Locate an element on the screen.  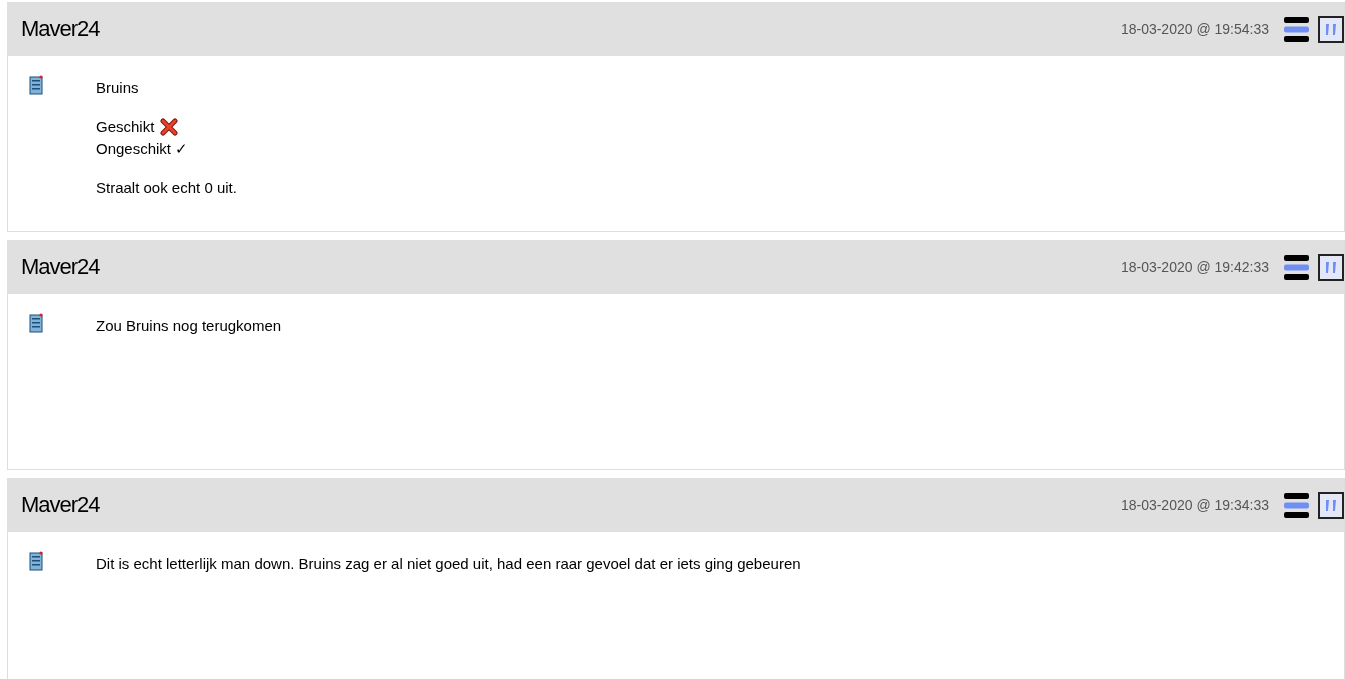
post-text: Dit is echt letterlijk man down. Bruins zag er al niet goed uit, had een raar gevoel dat er iets ging gebeuren is located at coordinates (448, 564).